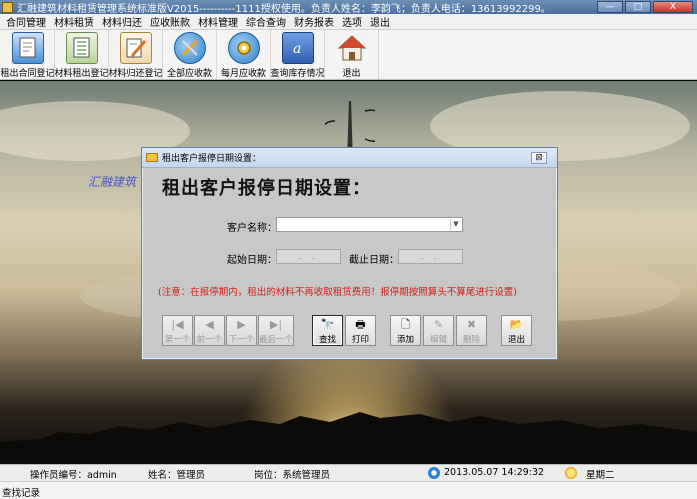  What do you see at coordinates (430, 256) in the screenshot?
I see `end-date-input: . .` at bounding box center [430, 256].